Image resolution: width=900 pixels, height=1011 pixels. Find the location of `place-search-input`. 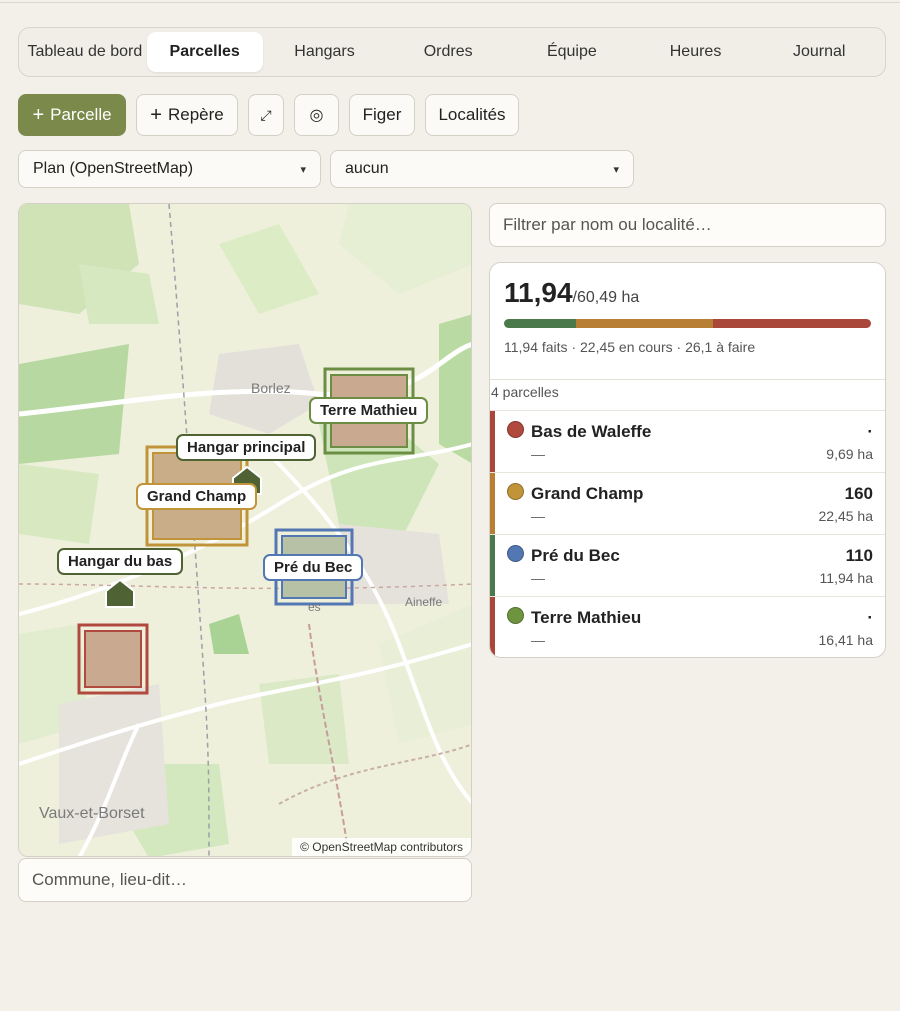

place-search-input is located at coordinates (245, 880).